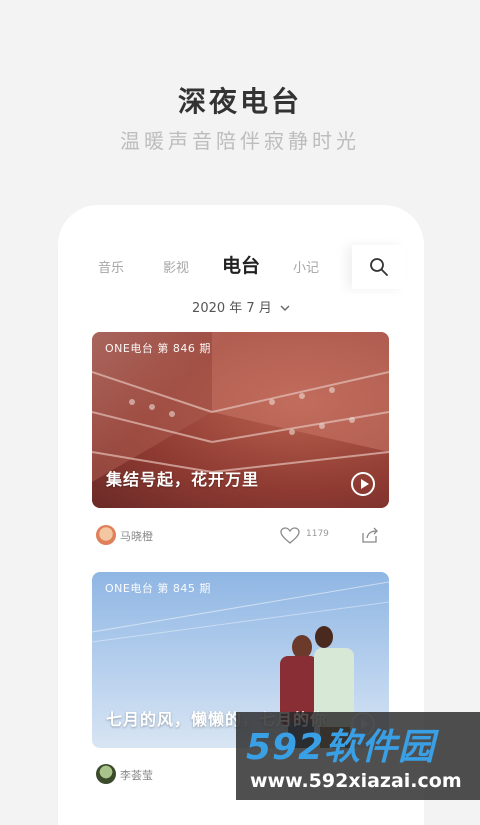 The image size is (480, 825). Describe the element at coordinates (183, 479) in the screenshot. I see `card-title: 集结号起，花开万里` at that location.